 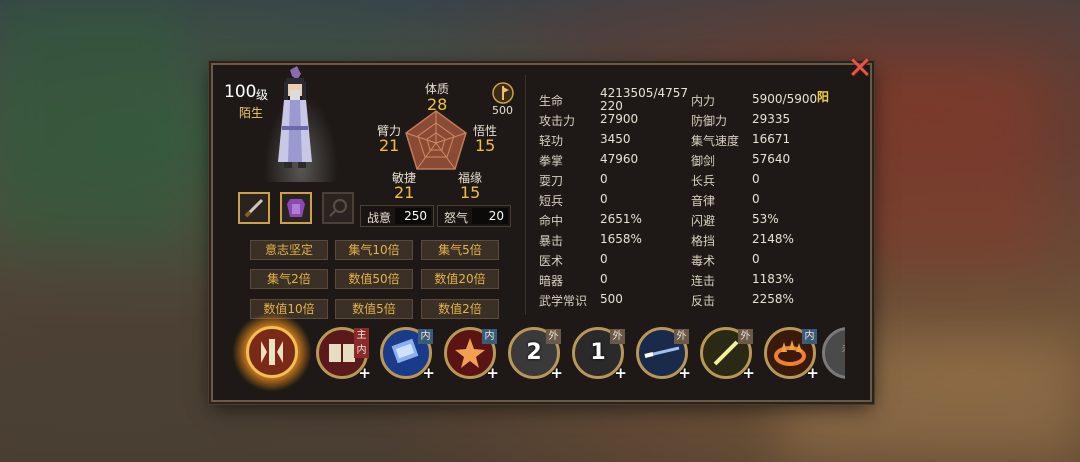 I want to click on attr-value: 3450, so click(x=615, y=139).